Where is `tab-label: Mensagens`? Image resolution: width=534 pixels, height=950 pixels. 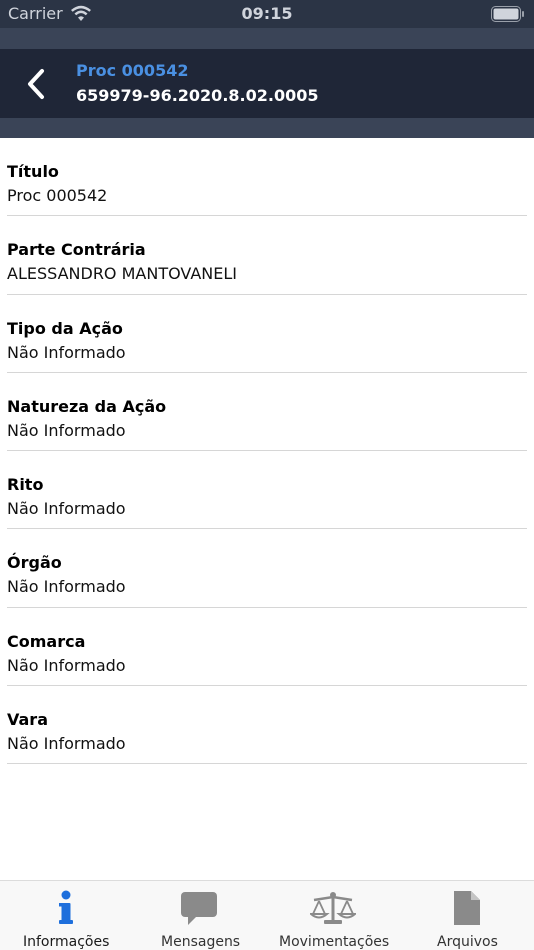 tab-label: Mensagens is located at coordinates (201, 942).